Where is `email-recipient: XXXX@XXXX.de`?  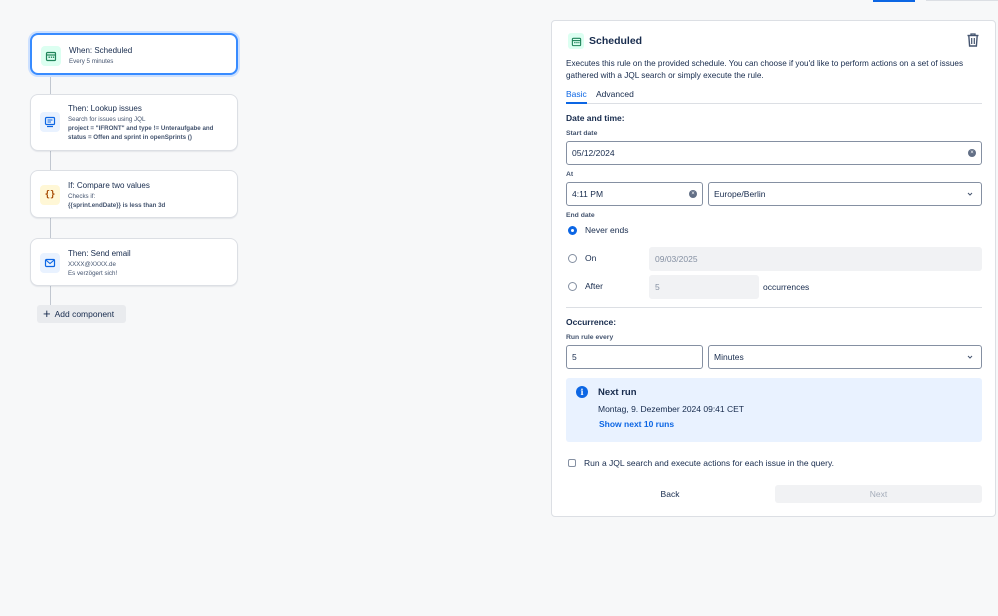
email-recipient: XXXX@XXXX.de is located at coordinates (92, 264).